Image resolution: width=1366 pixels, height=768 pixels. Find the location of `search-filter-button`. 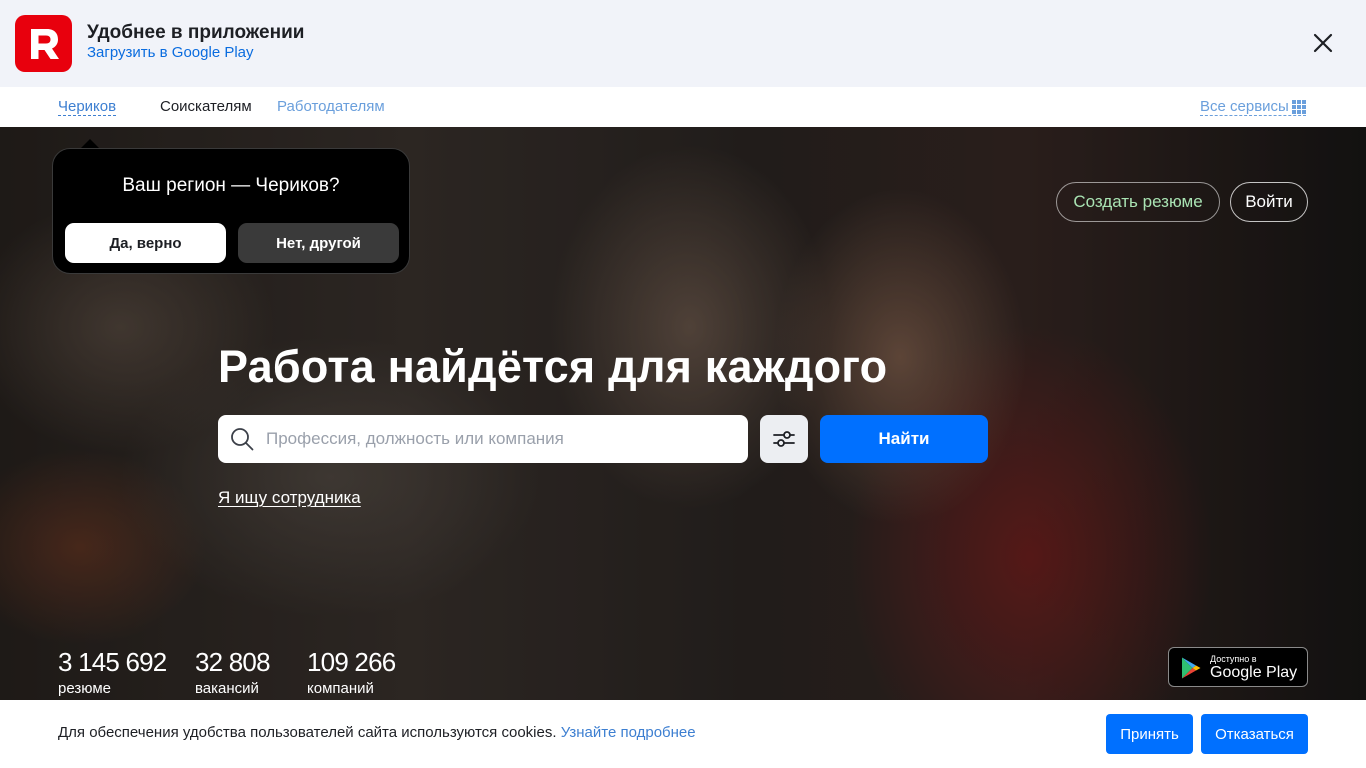

search-filter-button is located at coordinates (784, 439).